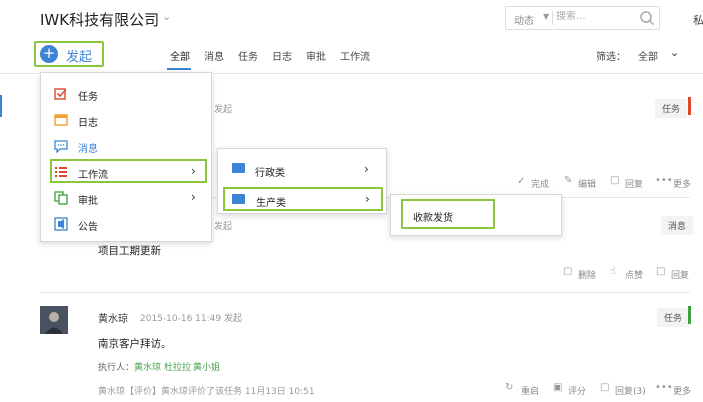  I want to click on executor-link: 杜拉拉, so click(177, 366).